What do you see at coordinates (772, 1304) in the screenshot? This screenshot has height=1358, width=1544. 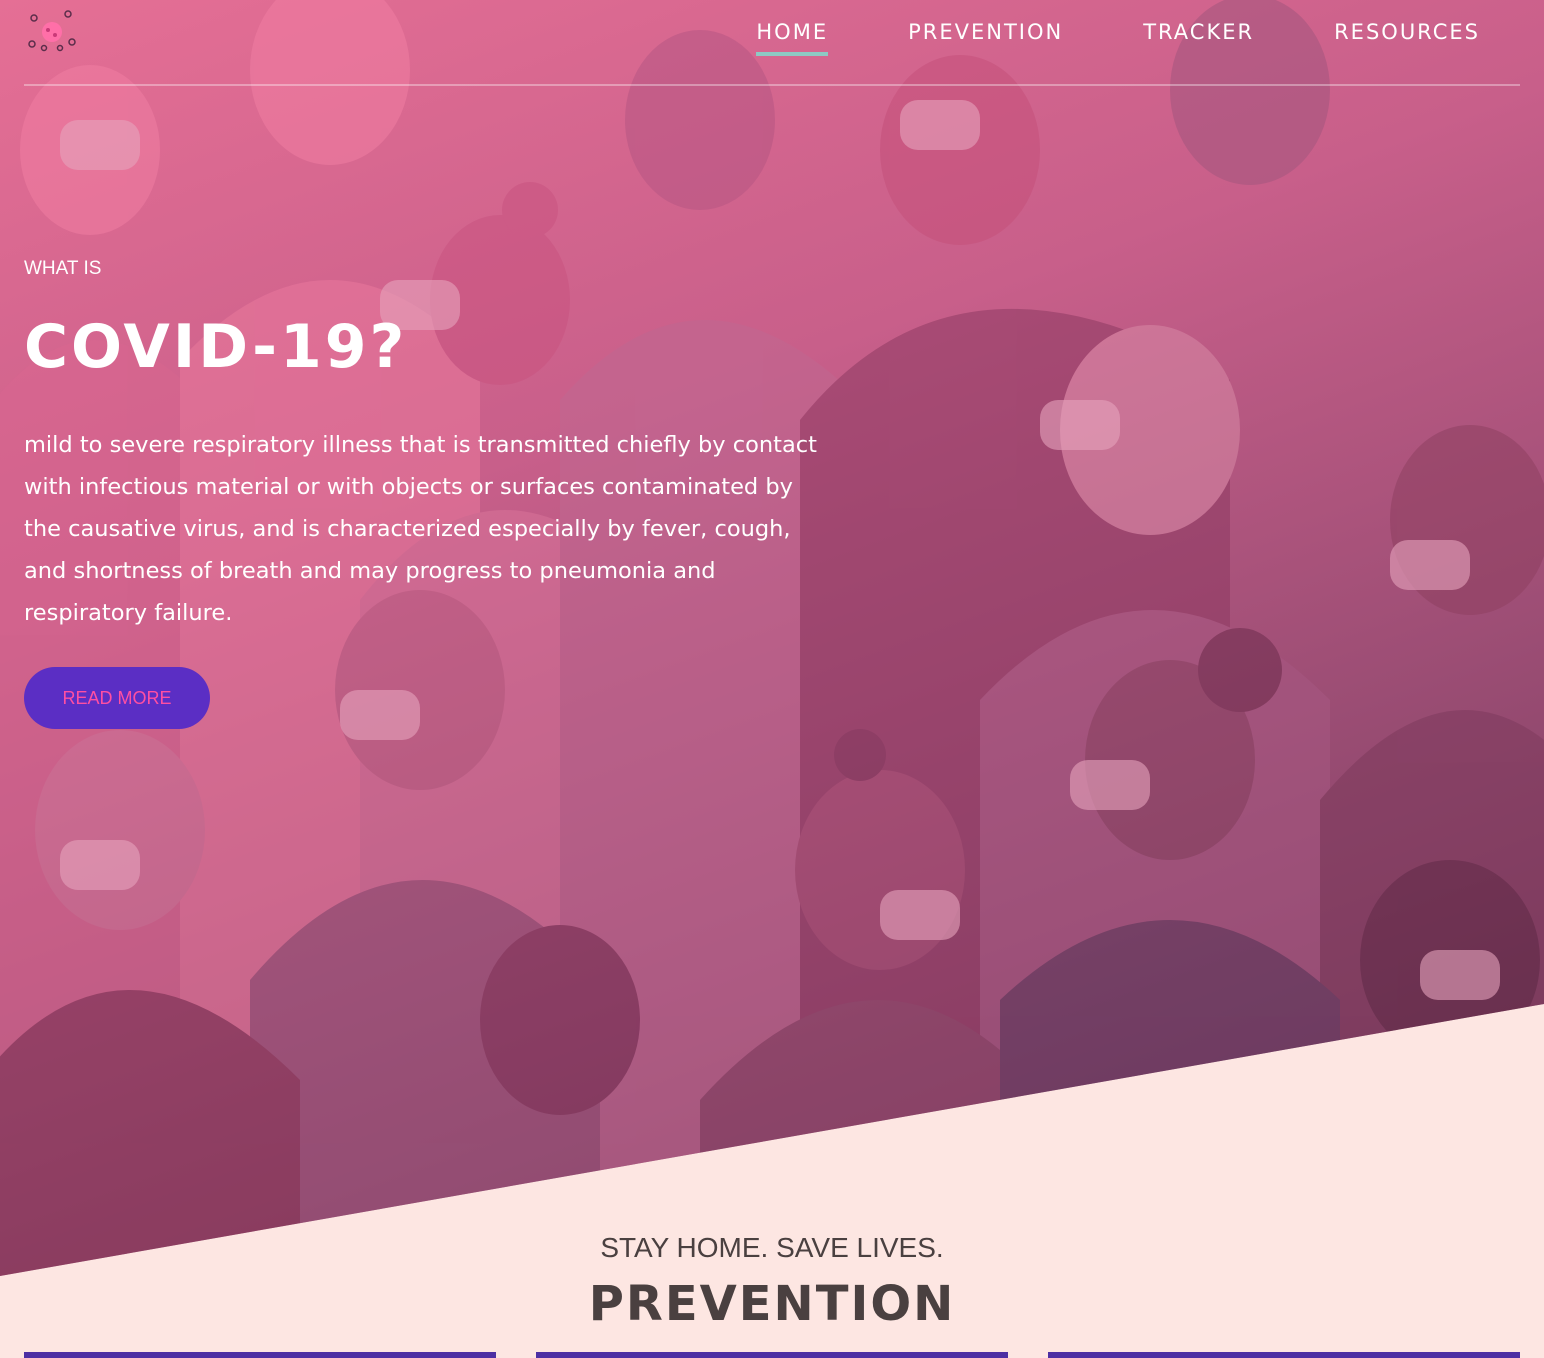 I see `prevention-title: PREVENTION` at bounding box center [772, 1304].